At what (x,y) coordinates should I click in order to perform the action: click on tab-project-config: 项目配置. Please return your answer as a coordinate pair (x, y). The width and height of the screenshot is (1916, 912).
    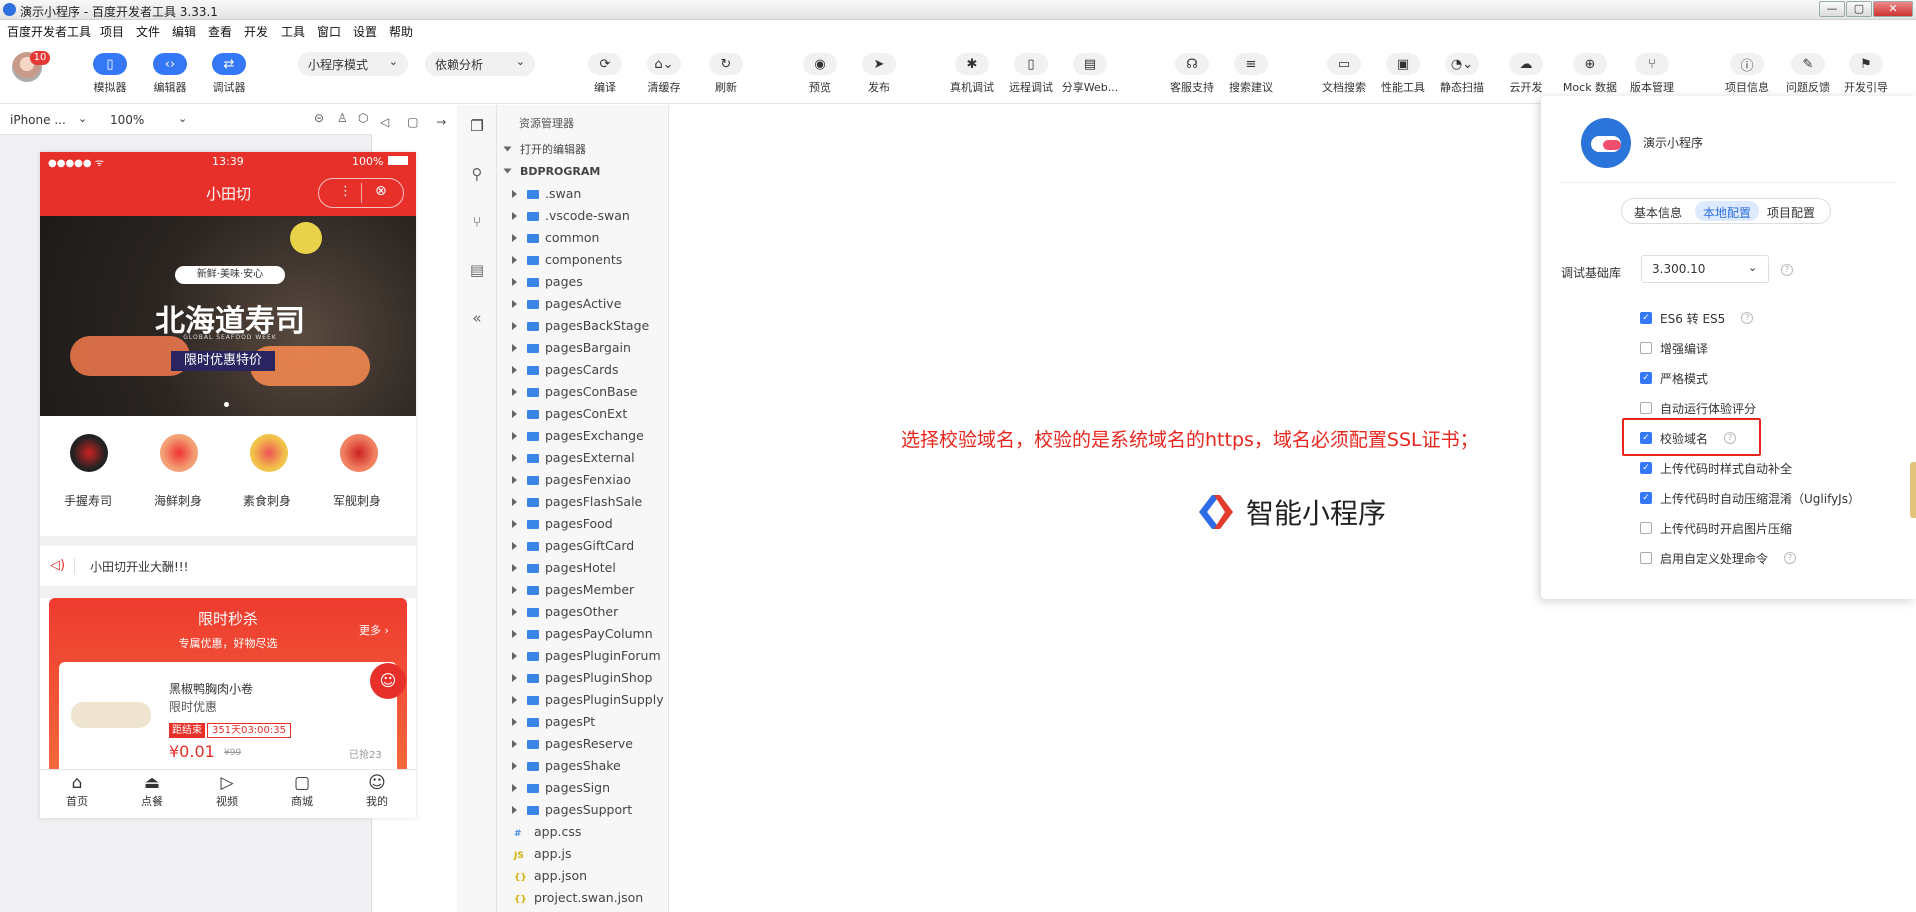
    Looking at the image, I should click on (1791, 212).